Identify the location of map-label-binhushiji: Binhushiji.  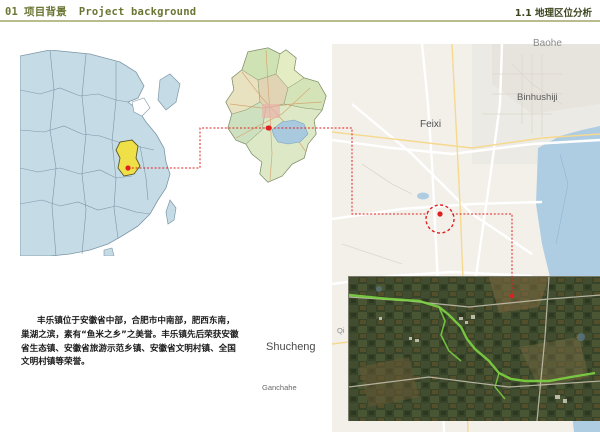
(537, 97).